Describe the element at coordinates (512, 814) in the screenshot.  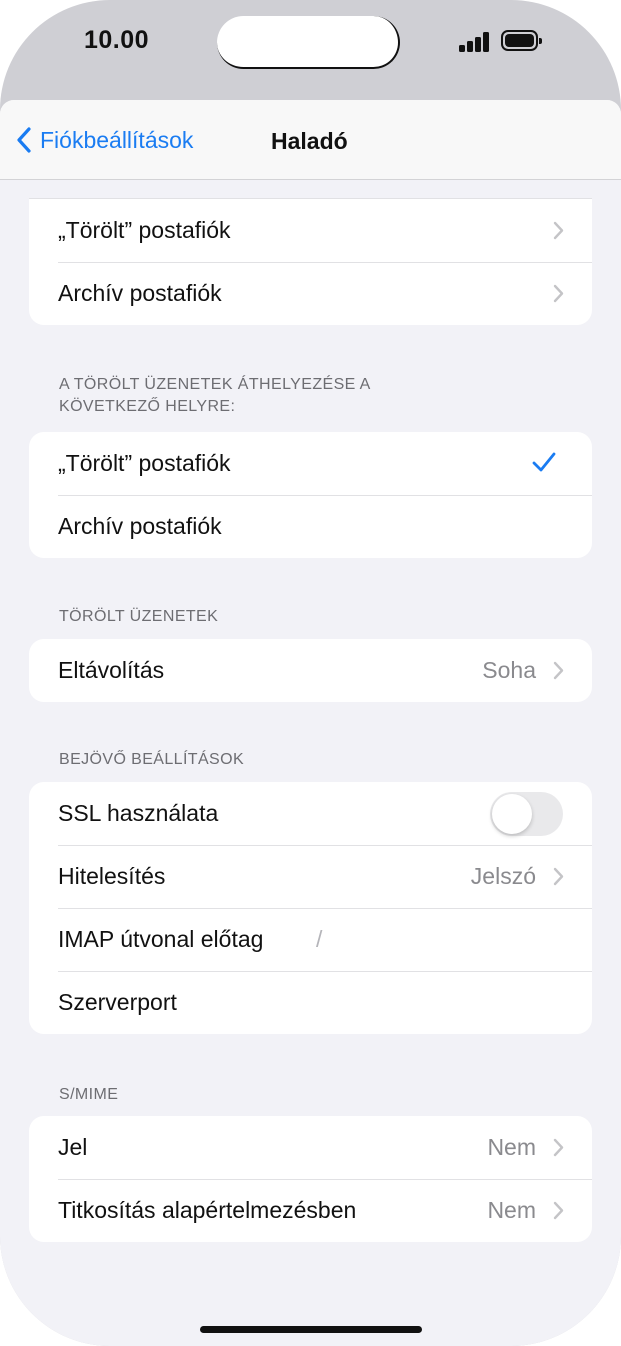
I see `toggle-knob` at that location.